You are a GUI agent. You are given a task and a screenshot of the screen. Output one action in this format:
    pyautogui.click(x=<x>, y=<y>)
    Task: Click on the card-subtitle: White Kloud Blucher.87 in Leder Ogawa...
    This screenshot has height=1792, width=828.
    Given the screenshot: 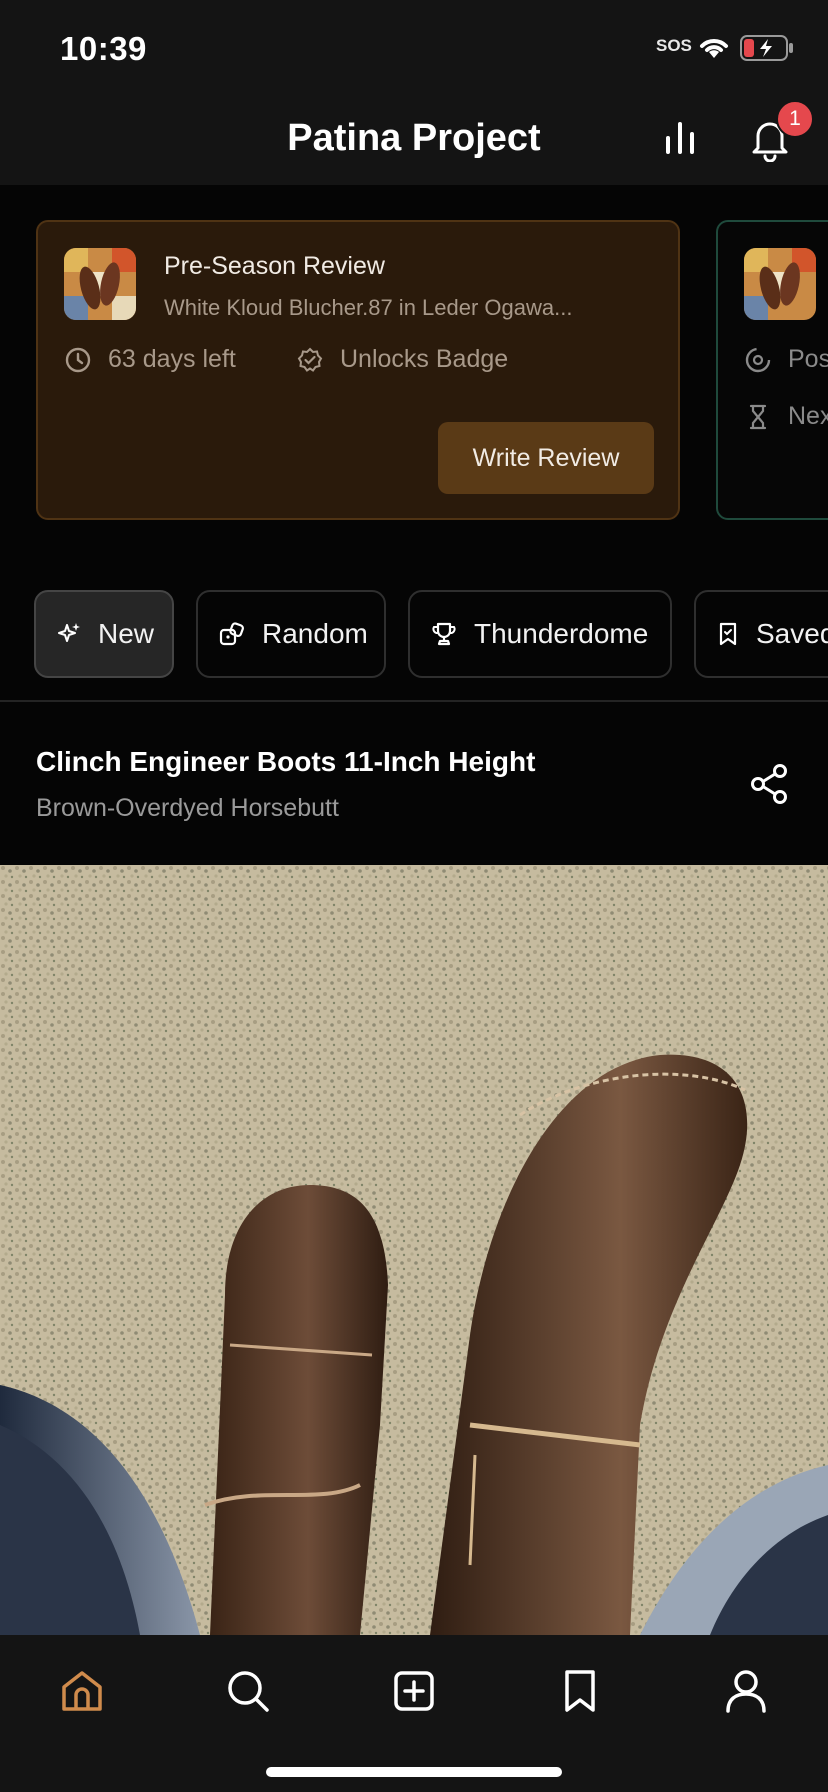 What is the action you would take?
    pyautogui.click(x=368, y=307)
    